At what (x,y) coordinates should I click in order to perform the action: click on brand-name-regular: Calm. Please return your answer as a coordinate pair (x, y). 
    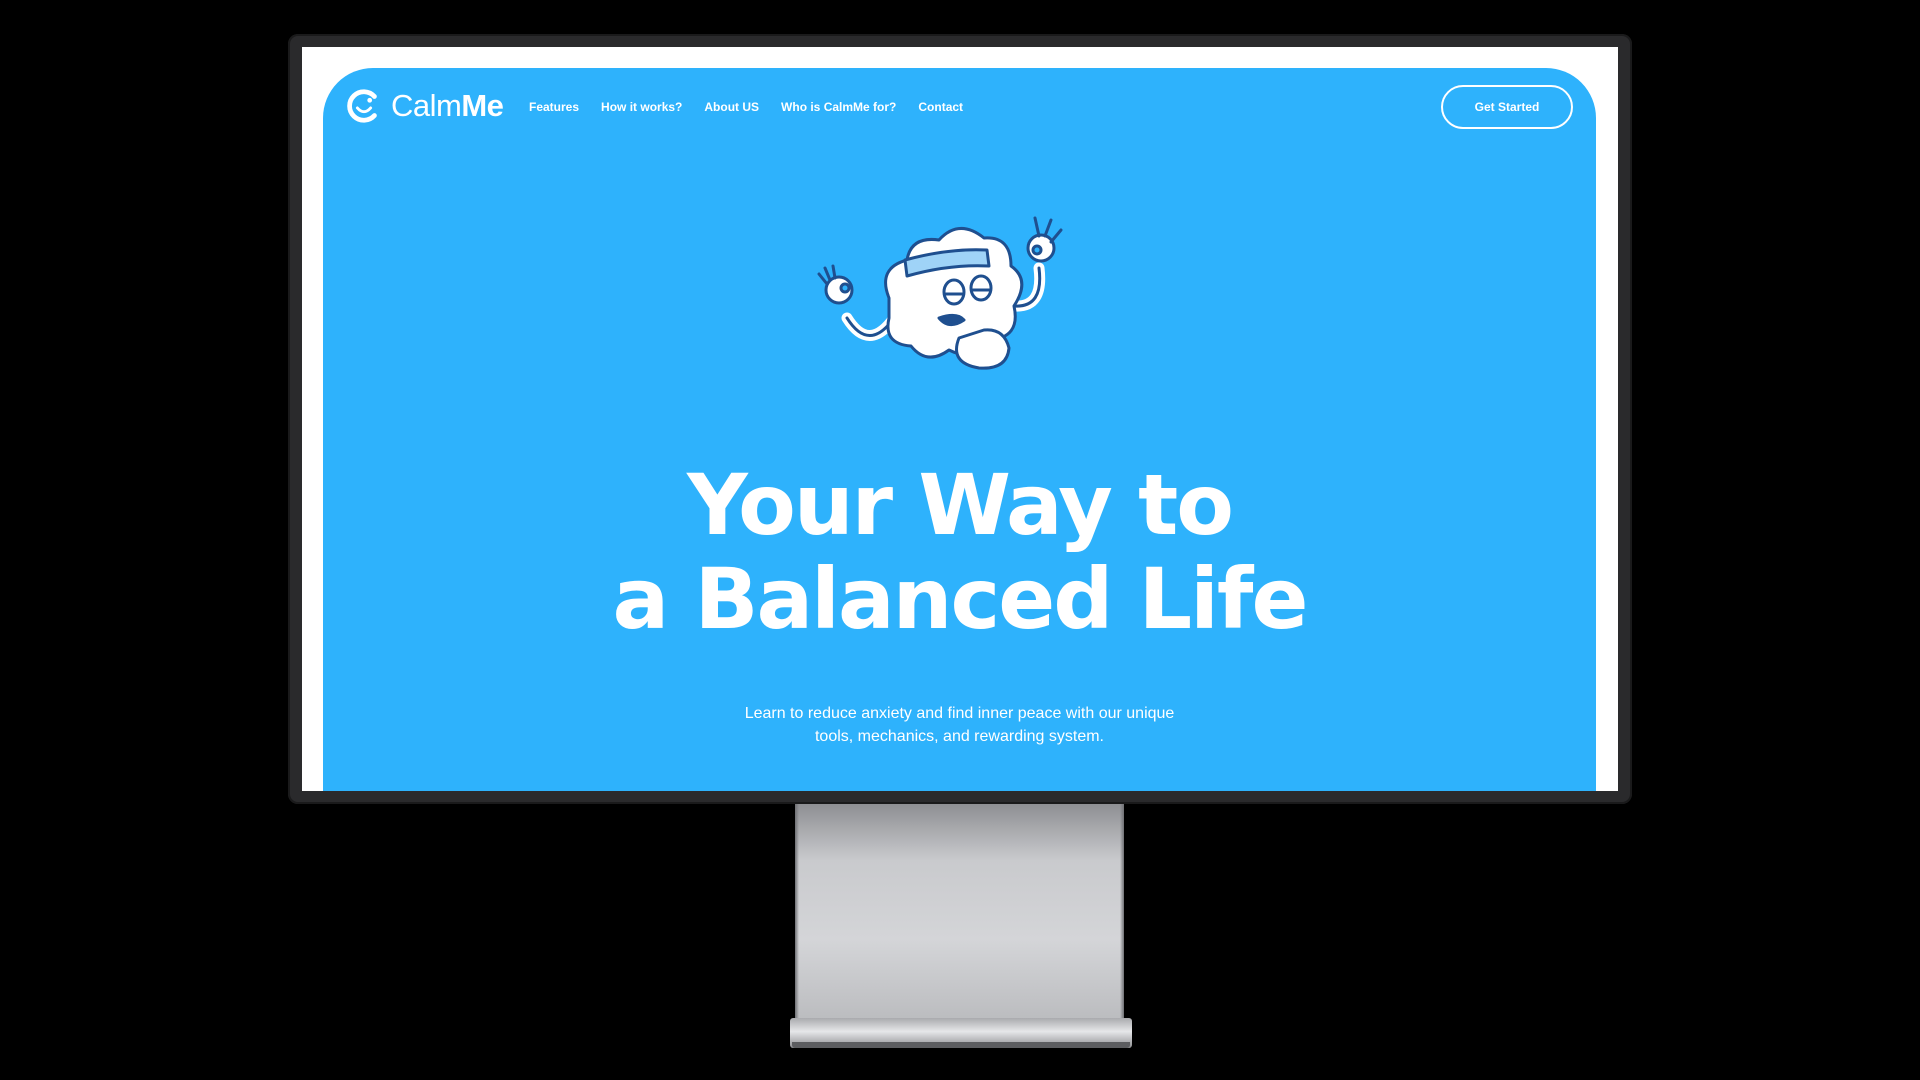
    Looking at the image, I should click on (426, 105).